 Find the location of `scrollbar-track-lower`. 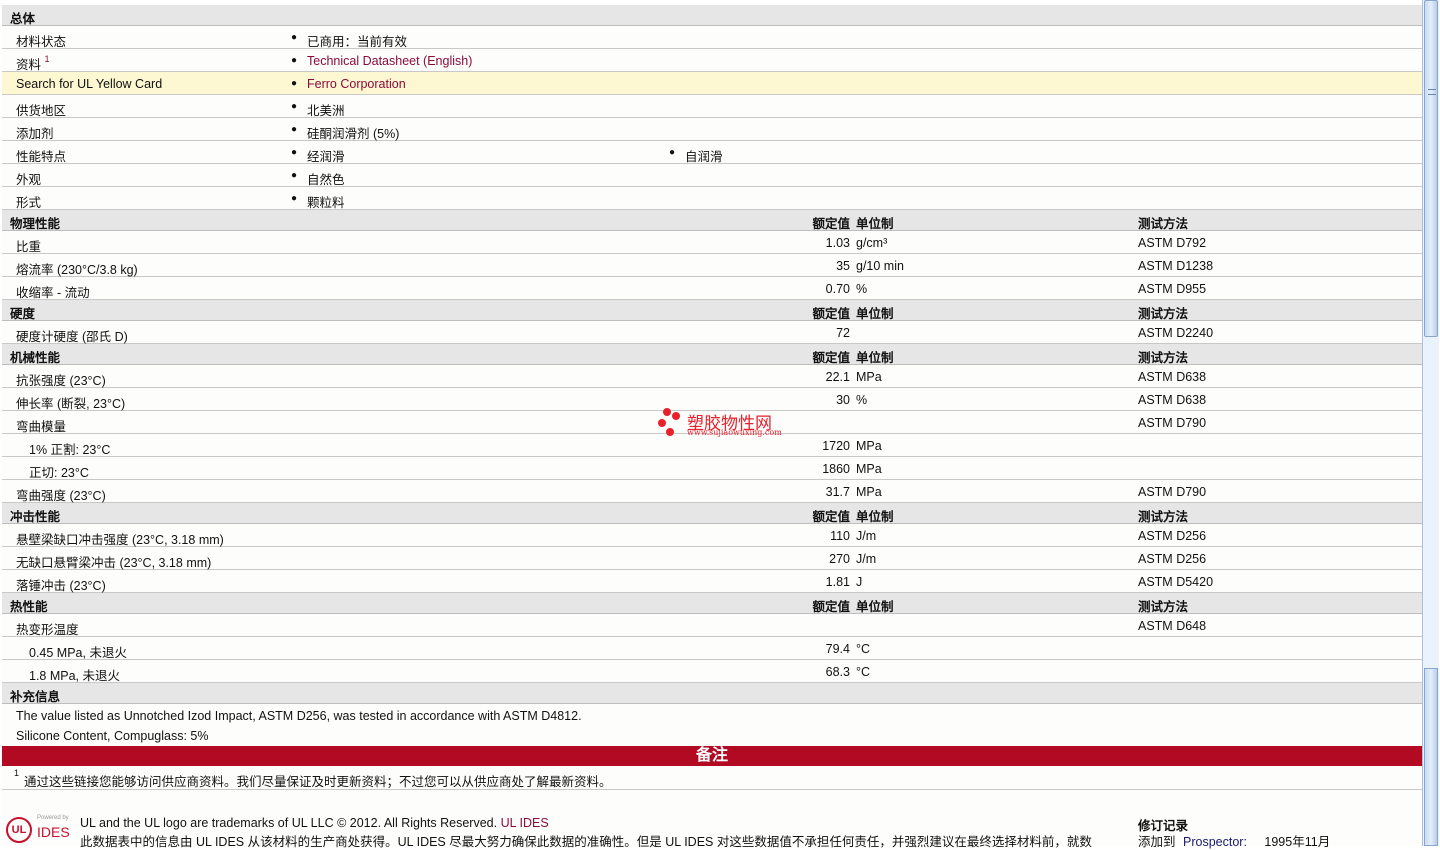

scrollbar-track-lower is located at coordinates (1431, 757).